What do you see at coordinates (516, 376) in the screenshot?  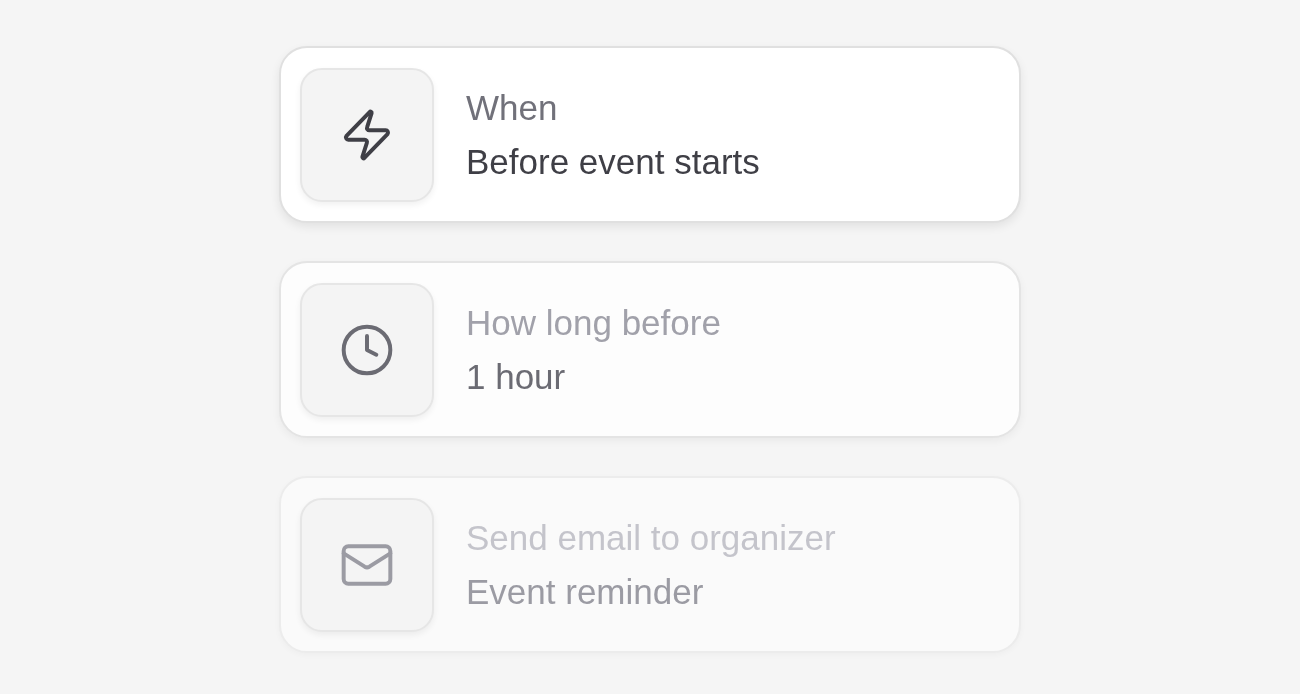 I see `step-value: 1 hour` at bounding box center [516, 376].